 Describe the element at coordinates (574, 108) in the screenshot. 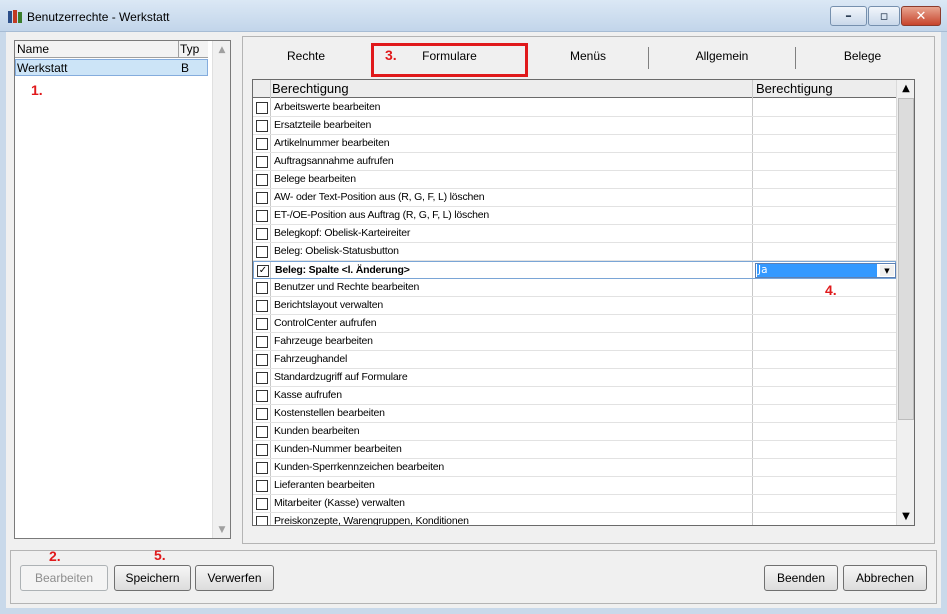

I see `table-row: Arbeitswerte bearbeiten` at that location.